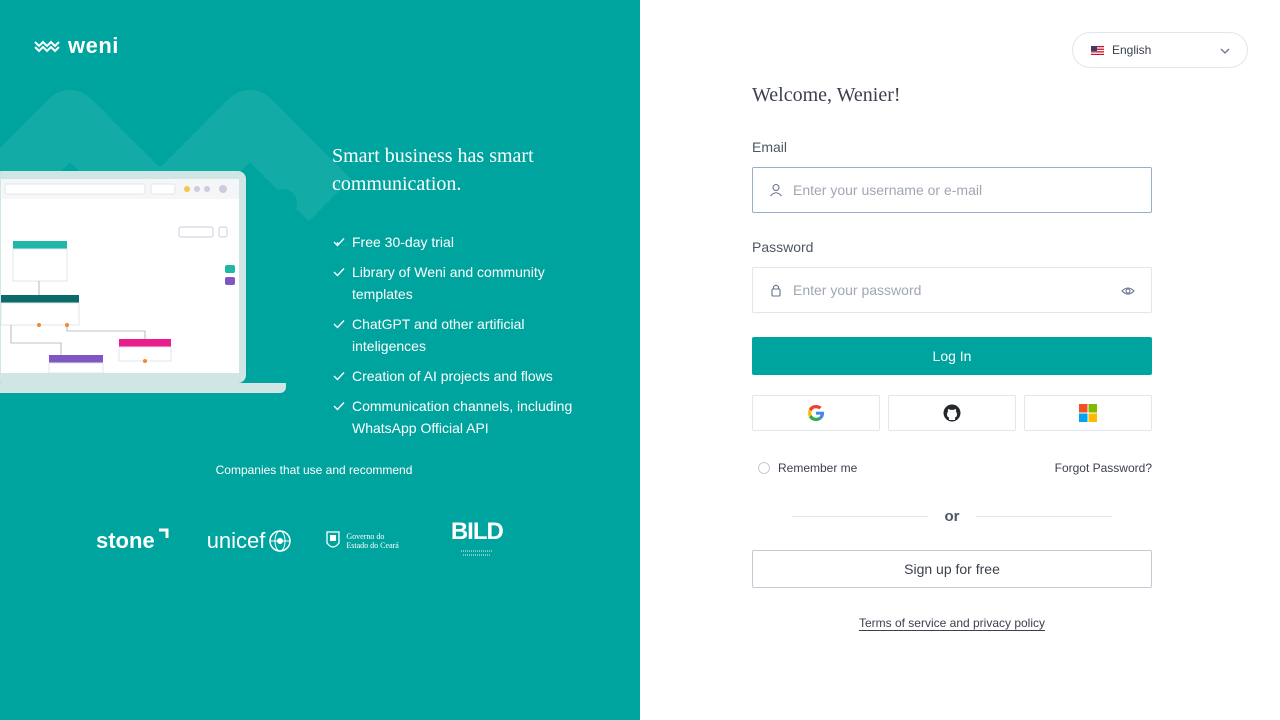  I want to click on lock-icon, so click(776, 290).